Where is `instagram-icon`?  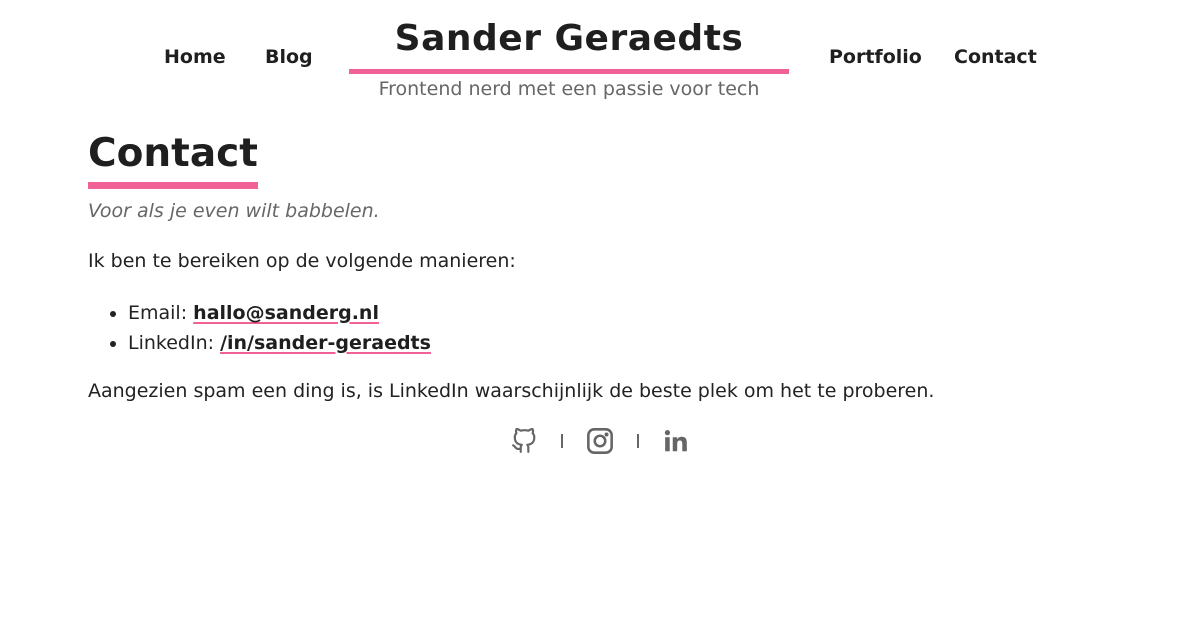 instagram-icon is located at coordinates (600, 441).